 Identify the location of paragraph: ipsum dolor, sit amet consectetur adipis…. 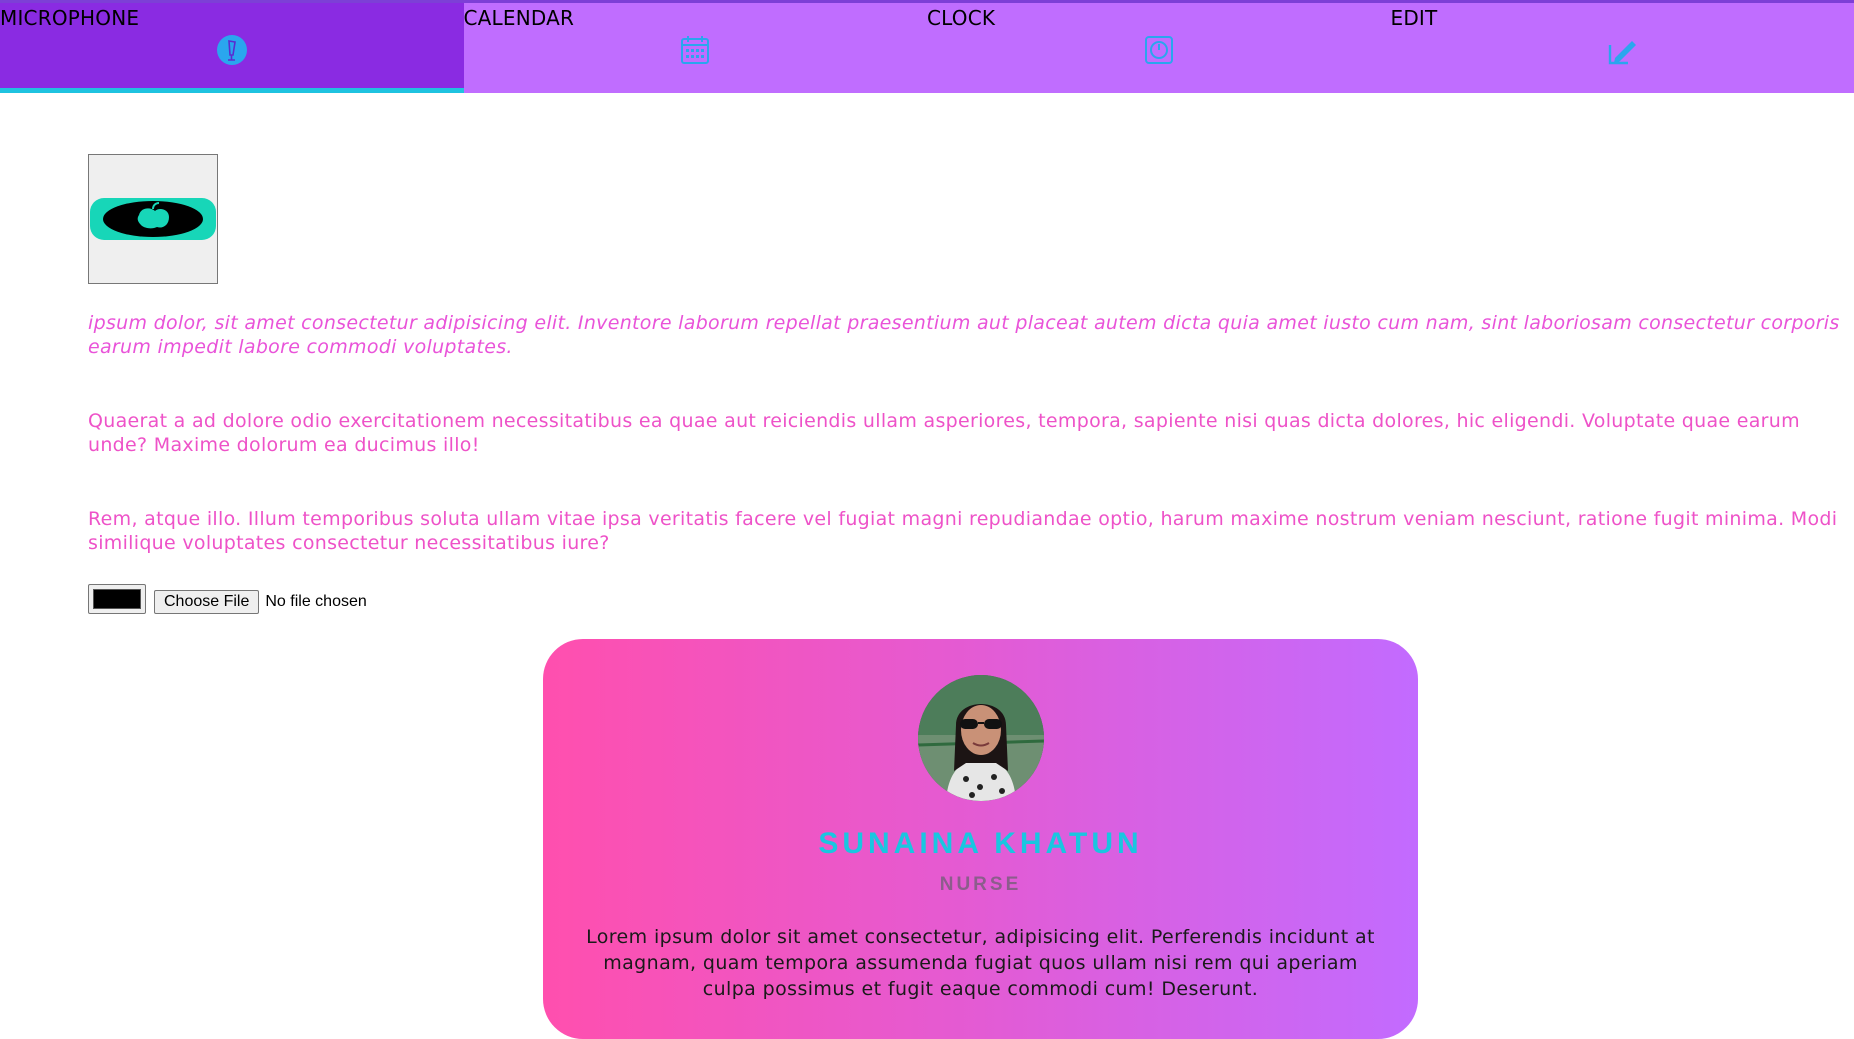
(968, 335).